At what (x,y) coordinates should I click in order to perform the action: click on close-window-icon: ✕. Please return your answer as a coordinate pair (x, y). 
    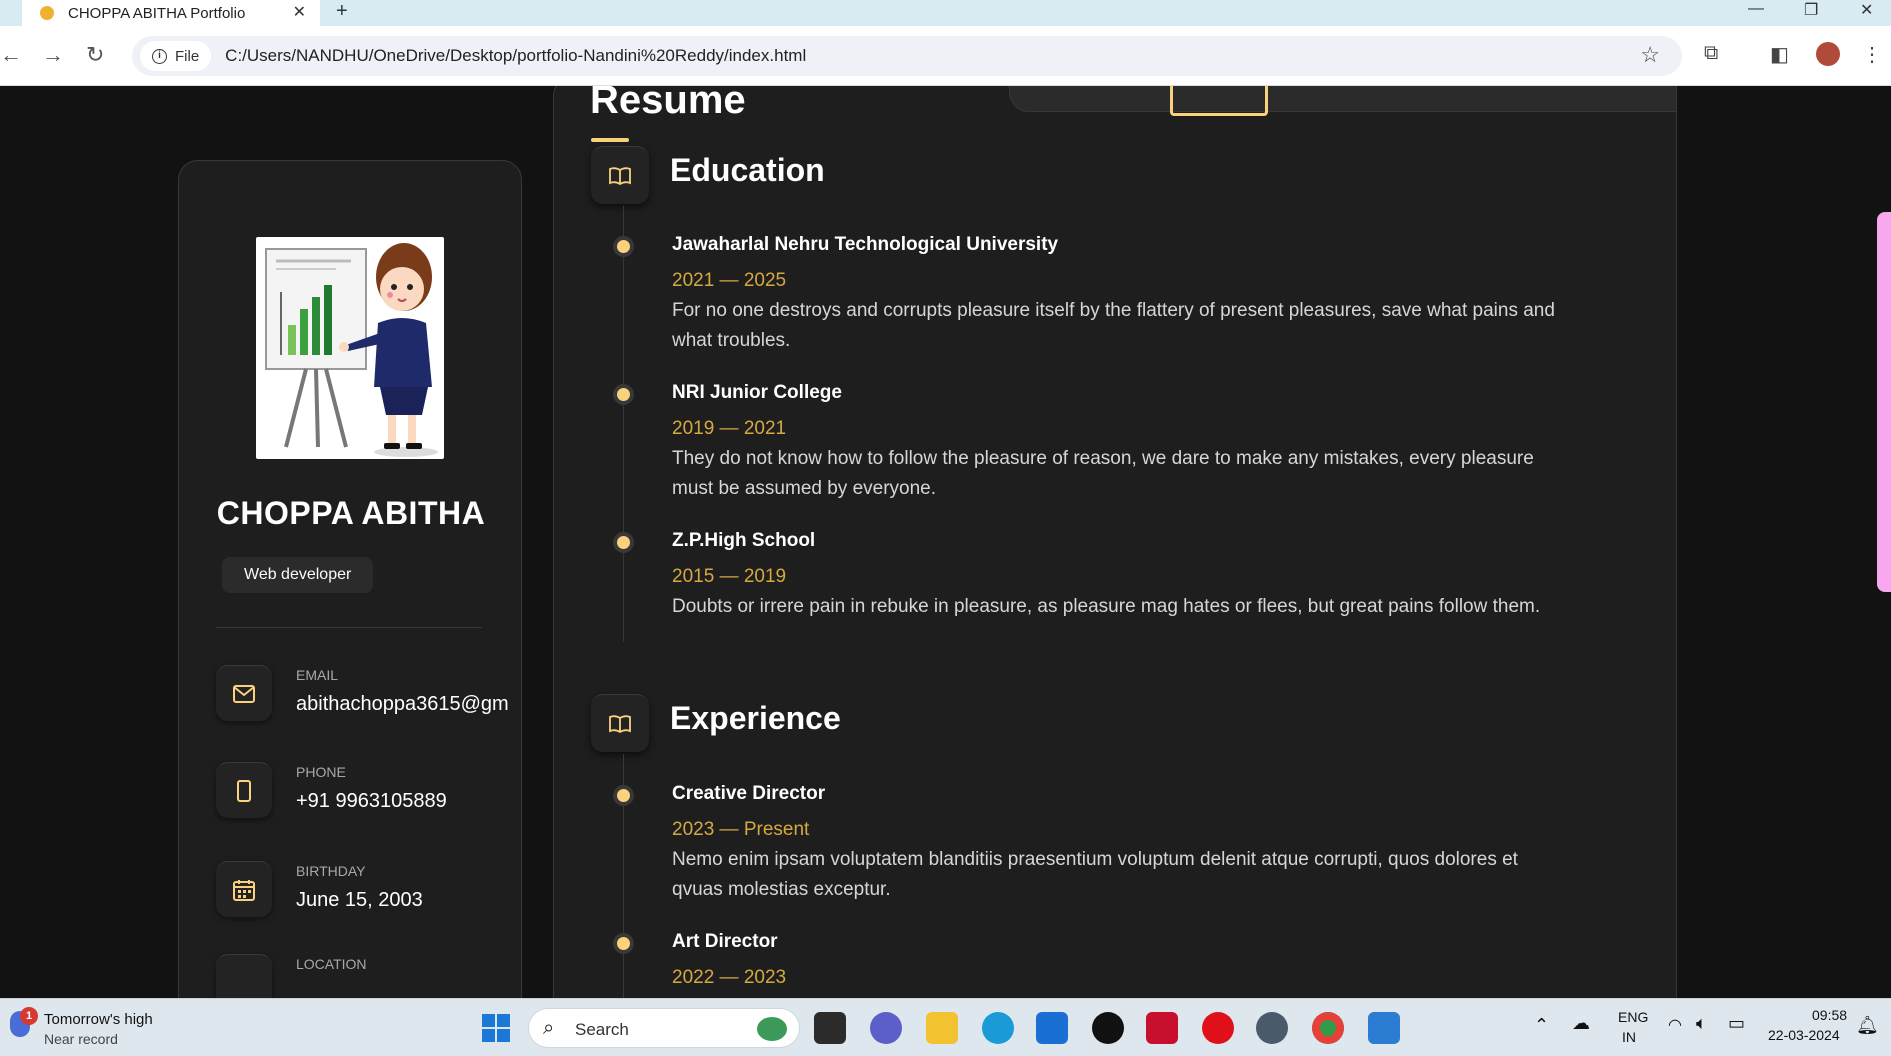
    Looking at the image, I should click on (1866, 10).